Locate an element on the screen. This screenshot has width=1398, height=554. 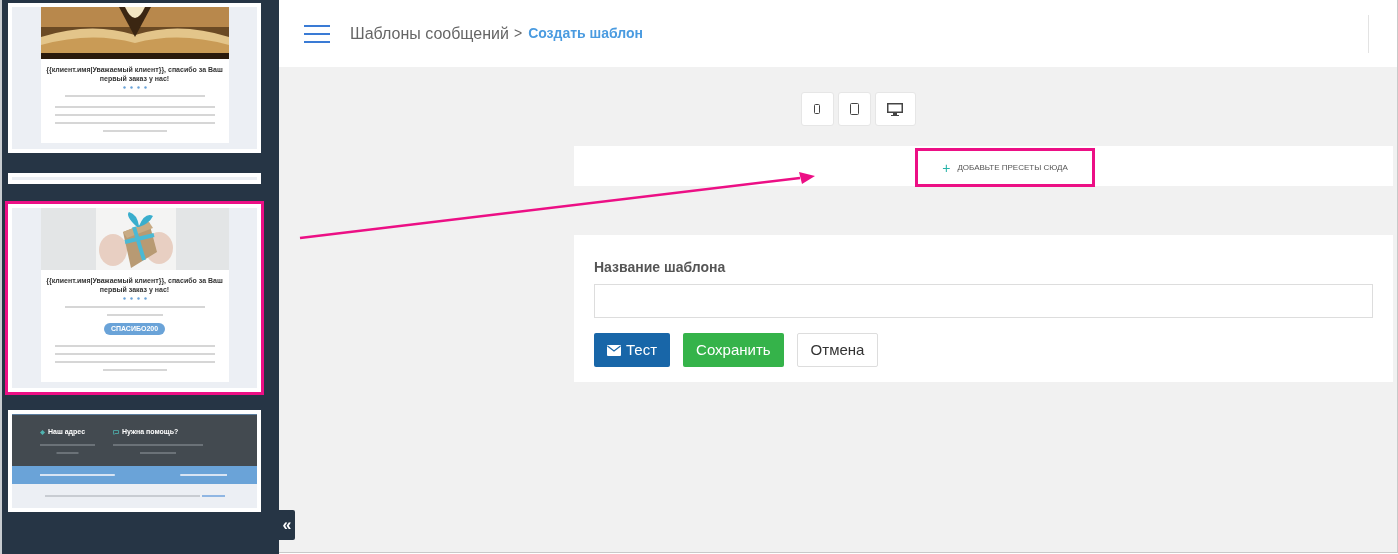
phone-icon is located at coordinates (817, 109).